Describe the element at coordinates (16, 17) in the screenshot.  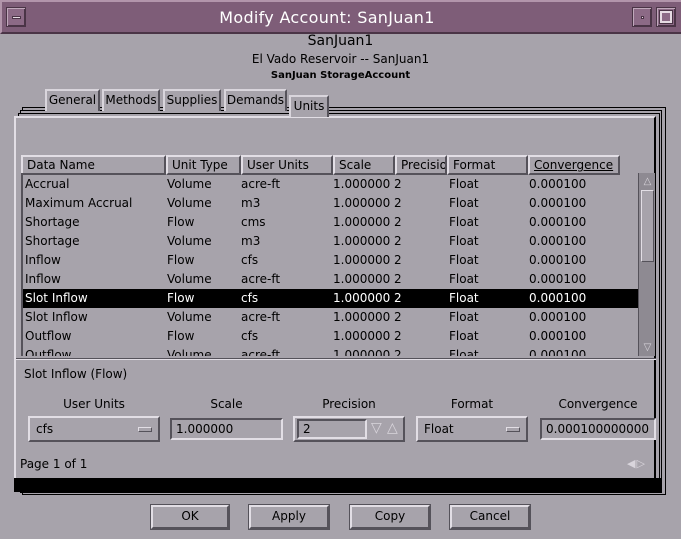
I see `window-menu-icon` at that location.